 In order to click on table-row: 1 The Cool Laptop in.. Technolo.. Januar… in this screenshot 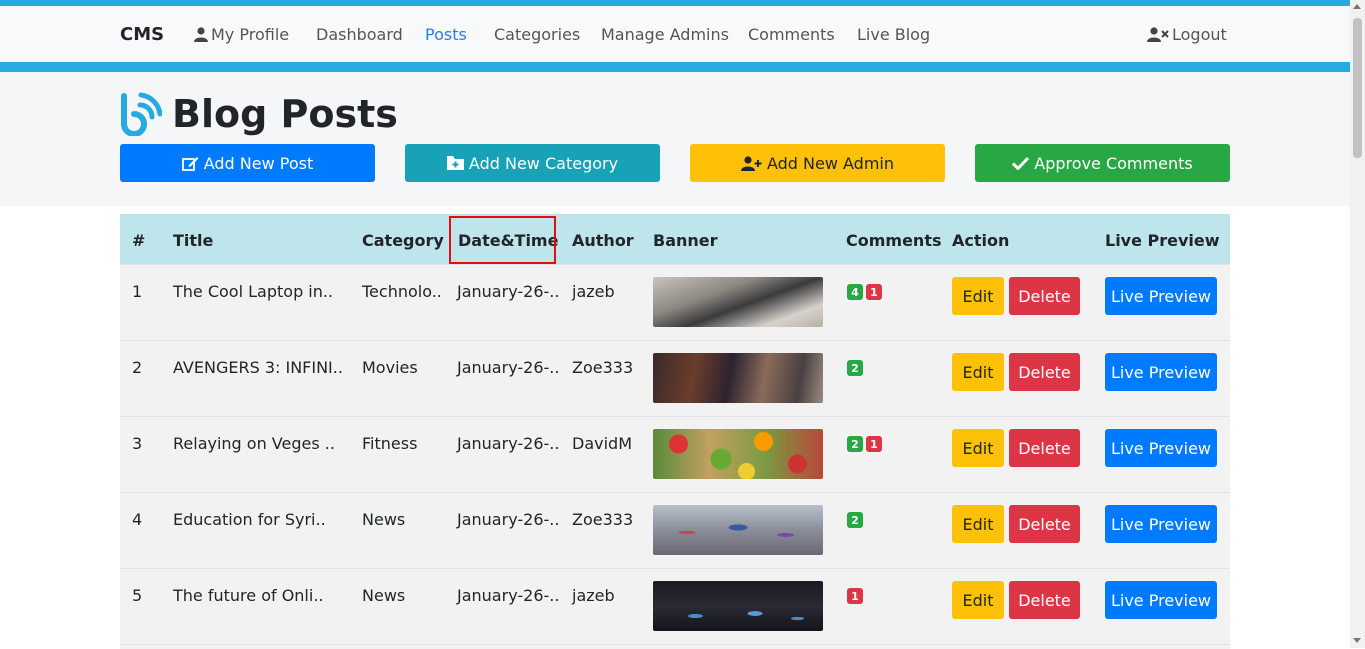, I will do `click(675, 302)`.